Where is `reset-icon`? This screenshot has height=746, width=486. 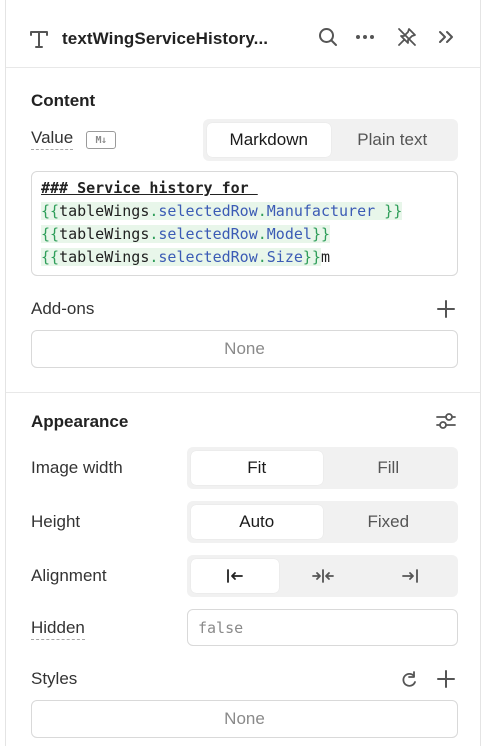 reset-icon is located at coordinates (409, 683).